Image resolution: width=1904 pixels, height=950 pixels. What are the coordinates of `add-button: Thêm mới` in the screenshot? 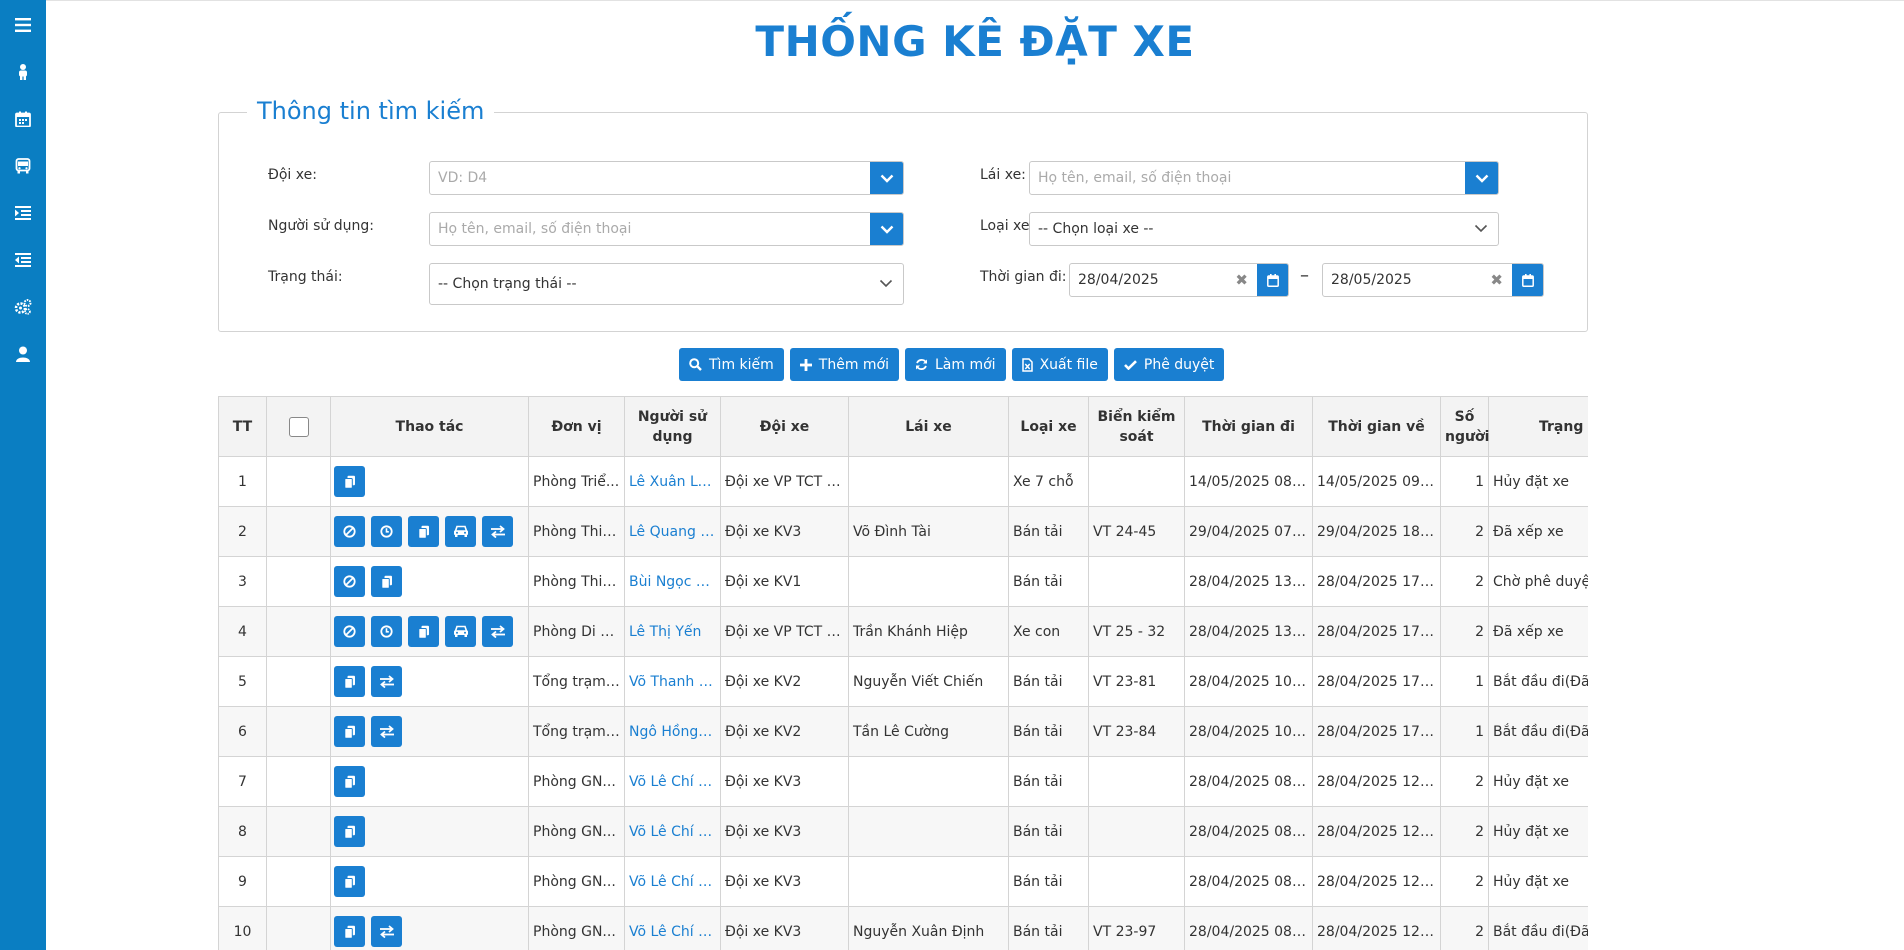 It's located at (844, 364).